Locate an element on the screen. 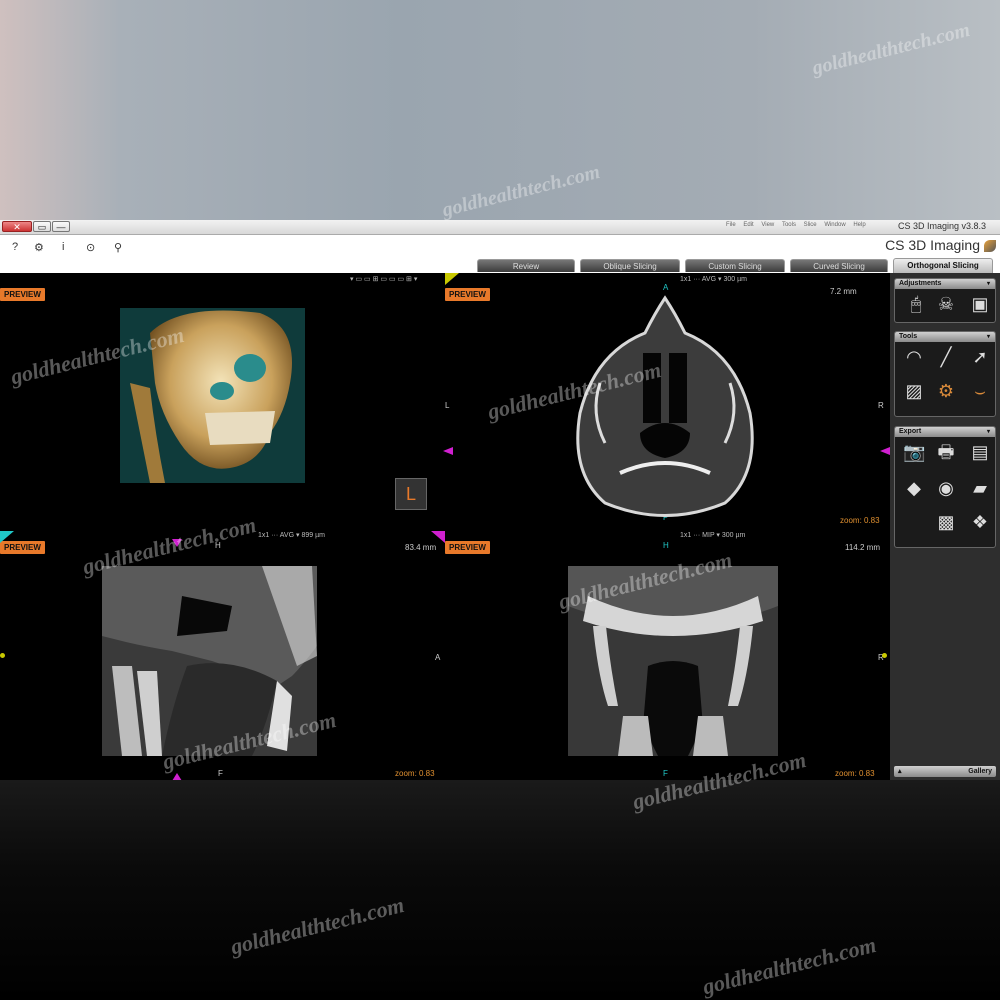 The image size is (1000, 1000). logo-icon is located at coordinates (990, 246).